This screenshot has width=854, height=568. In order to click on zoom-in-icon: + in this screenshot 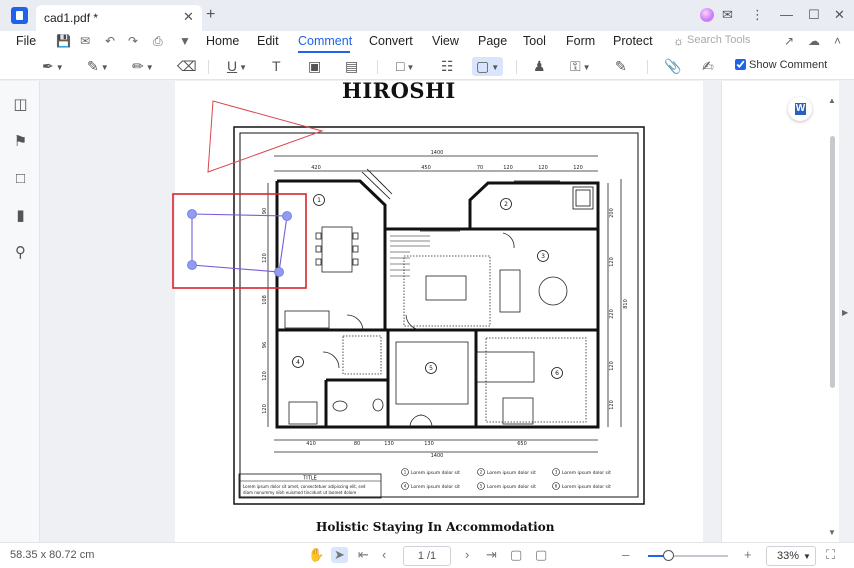, I will do `click(748, 554)`.